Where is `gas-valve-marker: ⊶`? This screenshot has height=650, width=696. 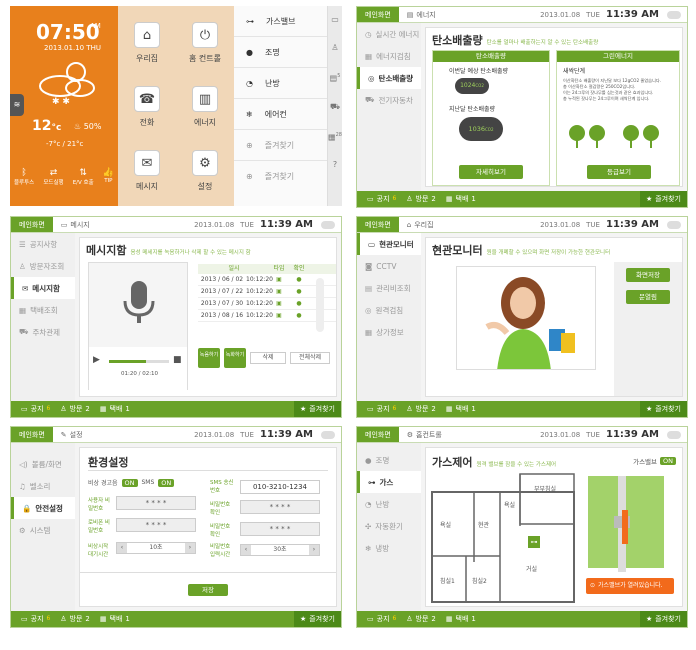
gas-valve-marker: ⊶ is located at coordinates (534, 542).